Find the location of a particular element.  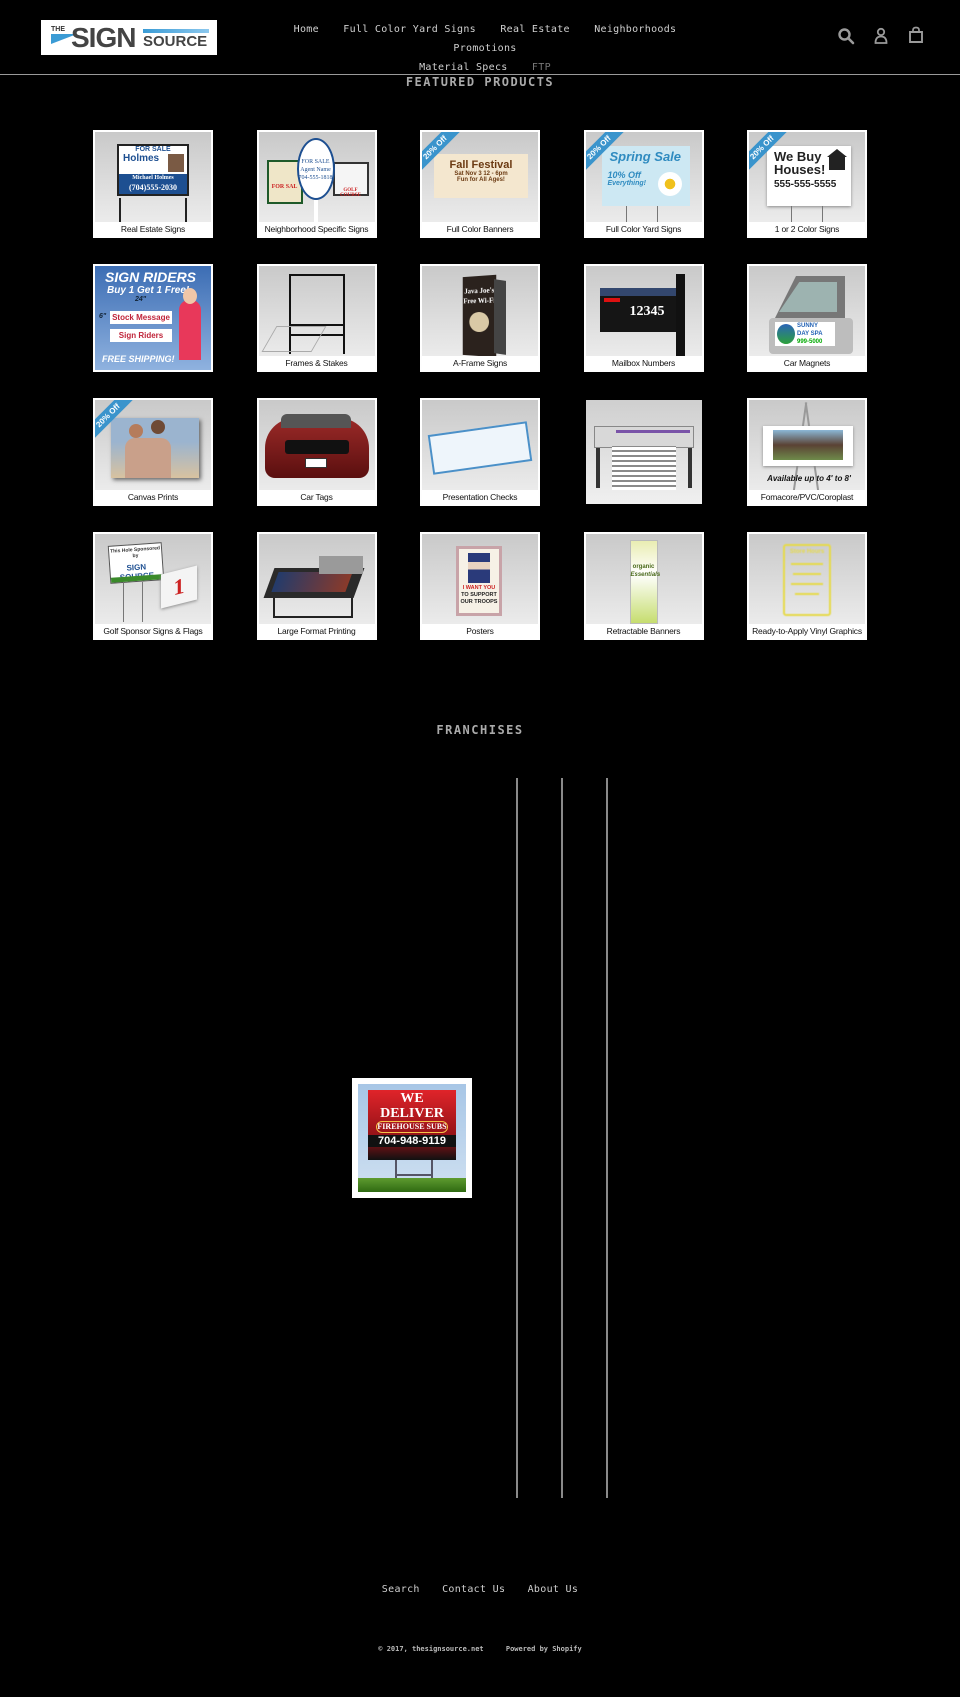

site-logo: THE SIGN SOURCE is located at coordinates (129, 37).